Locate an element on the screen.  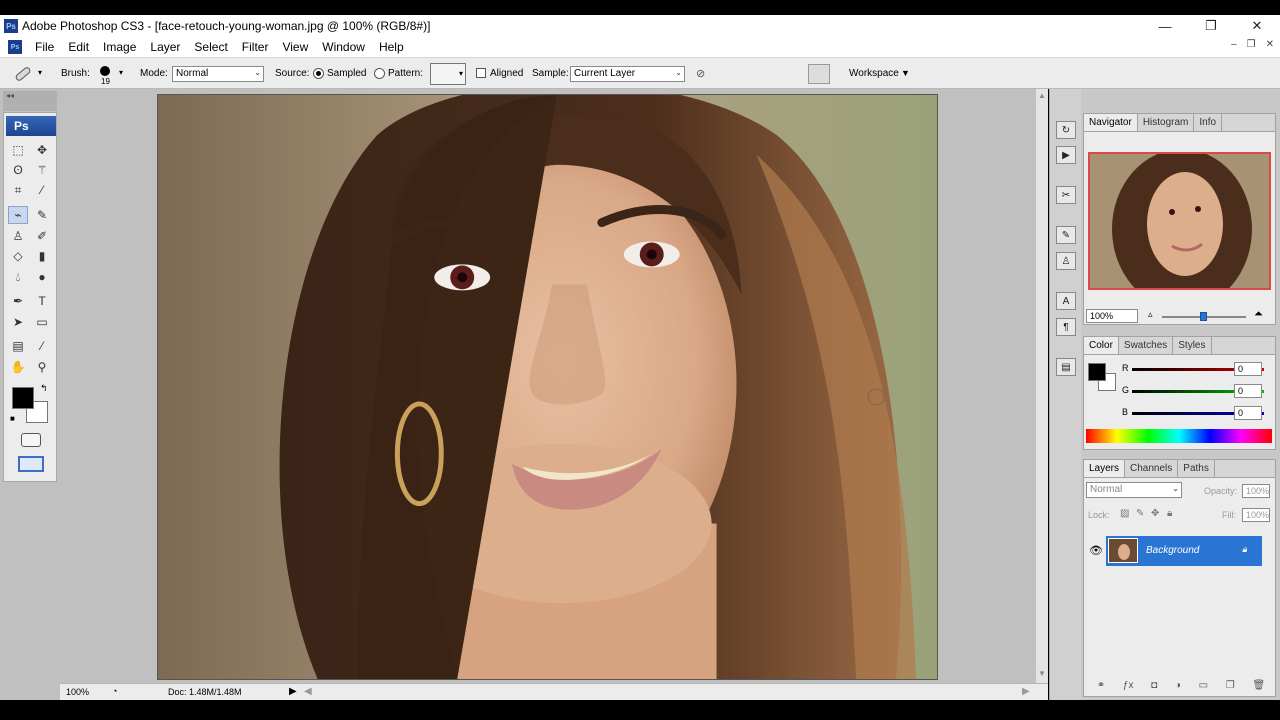
menu-image: Image is located at coordinates (119, 47).